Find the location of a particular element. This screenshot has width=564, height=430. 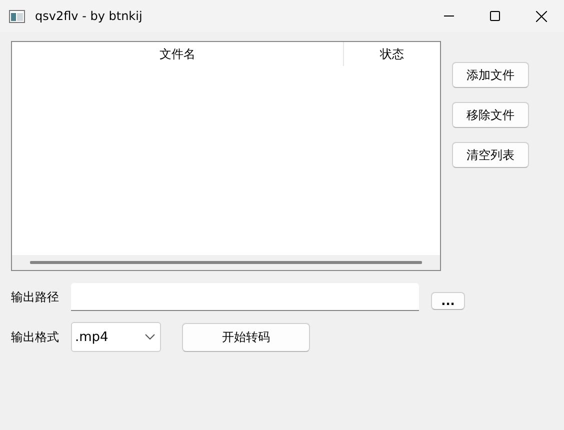

start-button: 开始转码 is located at coordinates (246, 337).